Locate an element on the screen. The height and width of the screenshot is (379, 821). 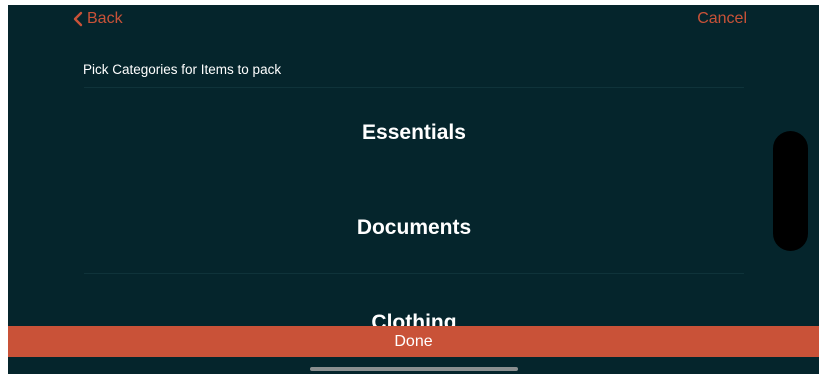
picker-item-documents: Documents is located at coordinates (414, 228).